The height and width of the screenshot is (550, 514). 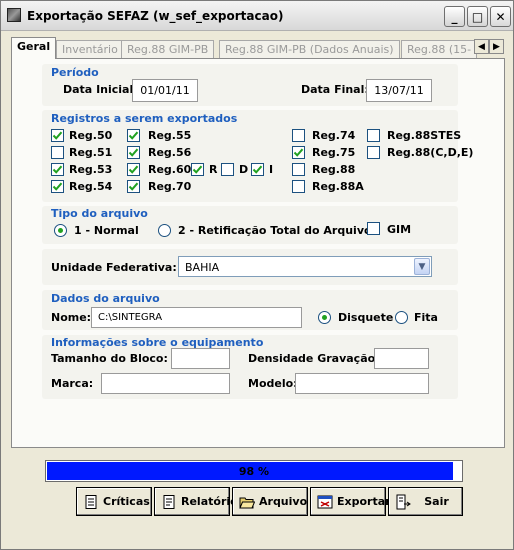 I want to click on tamanho-bloco-label: Tamanho do Bloco:, so click(x=109, y=358).